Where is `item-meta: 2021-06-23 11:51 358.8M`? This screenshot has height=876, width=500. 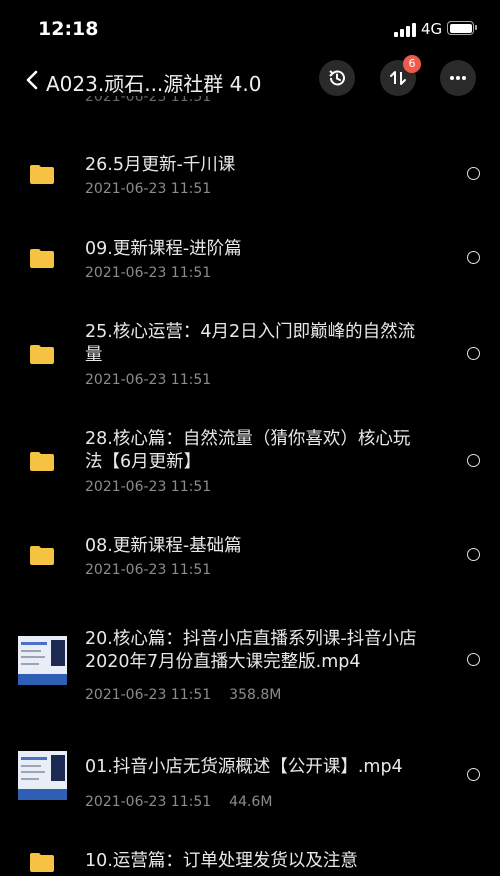
item-meta: 2021-06-23 11:51 358.8M is located at coordinates (183, 695).